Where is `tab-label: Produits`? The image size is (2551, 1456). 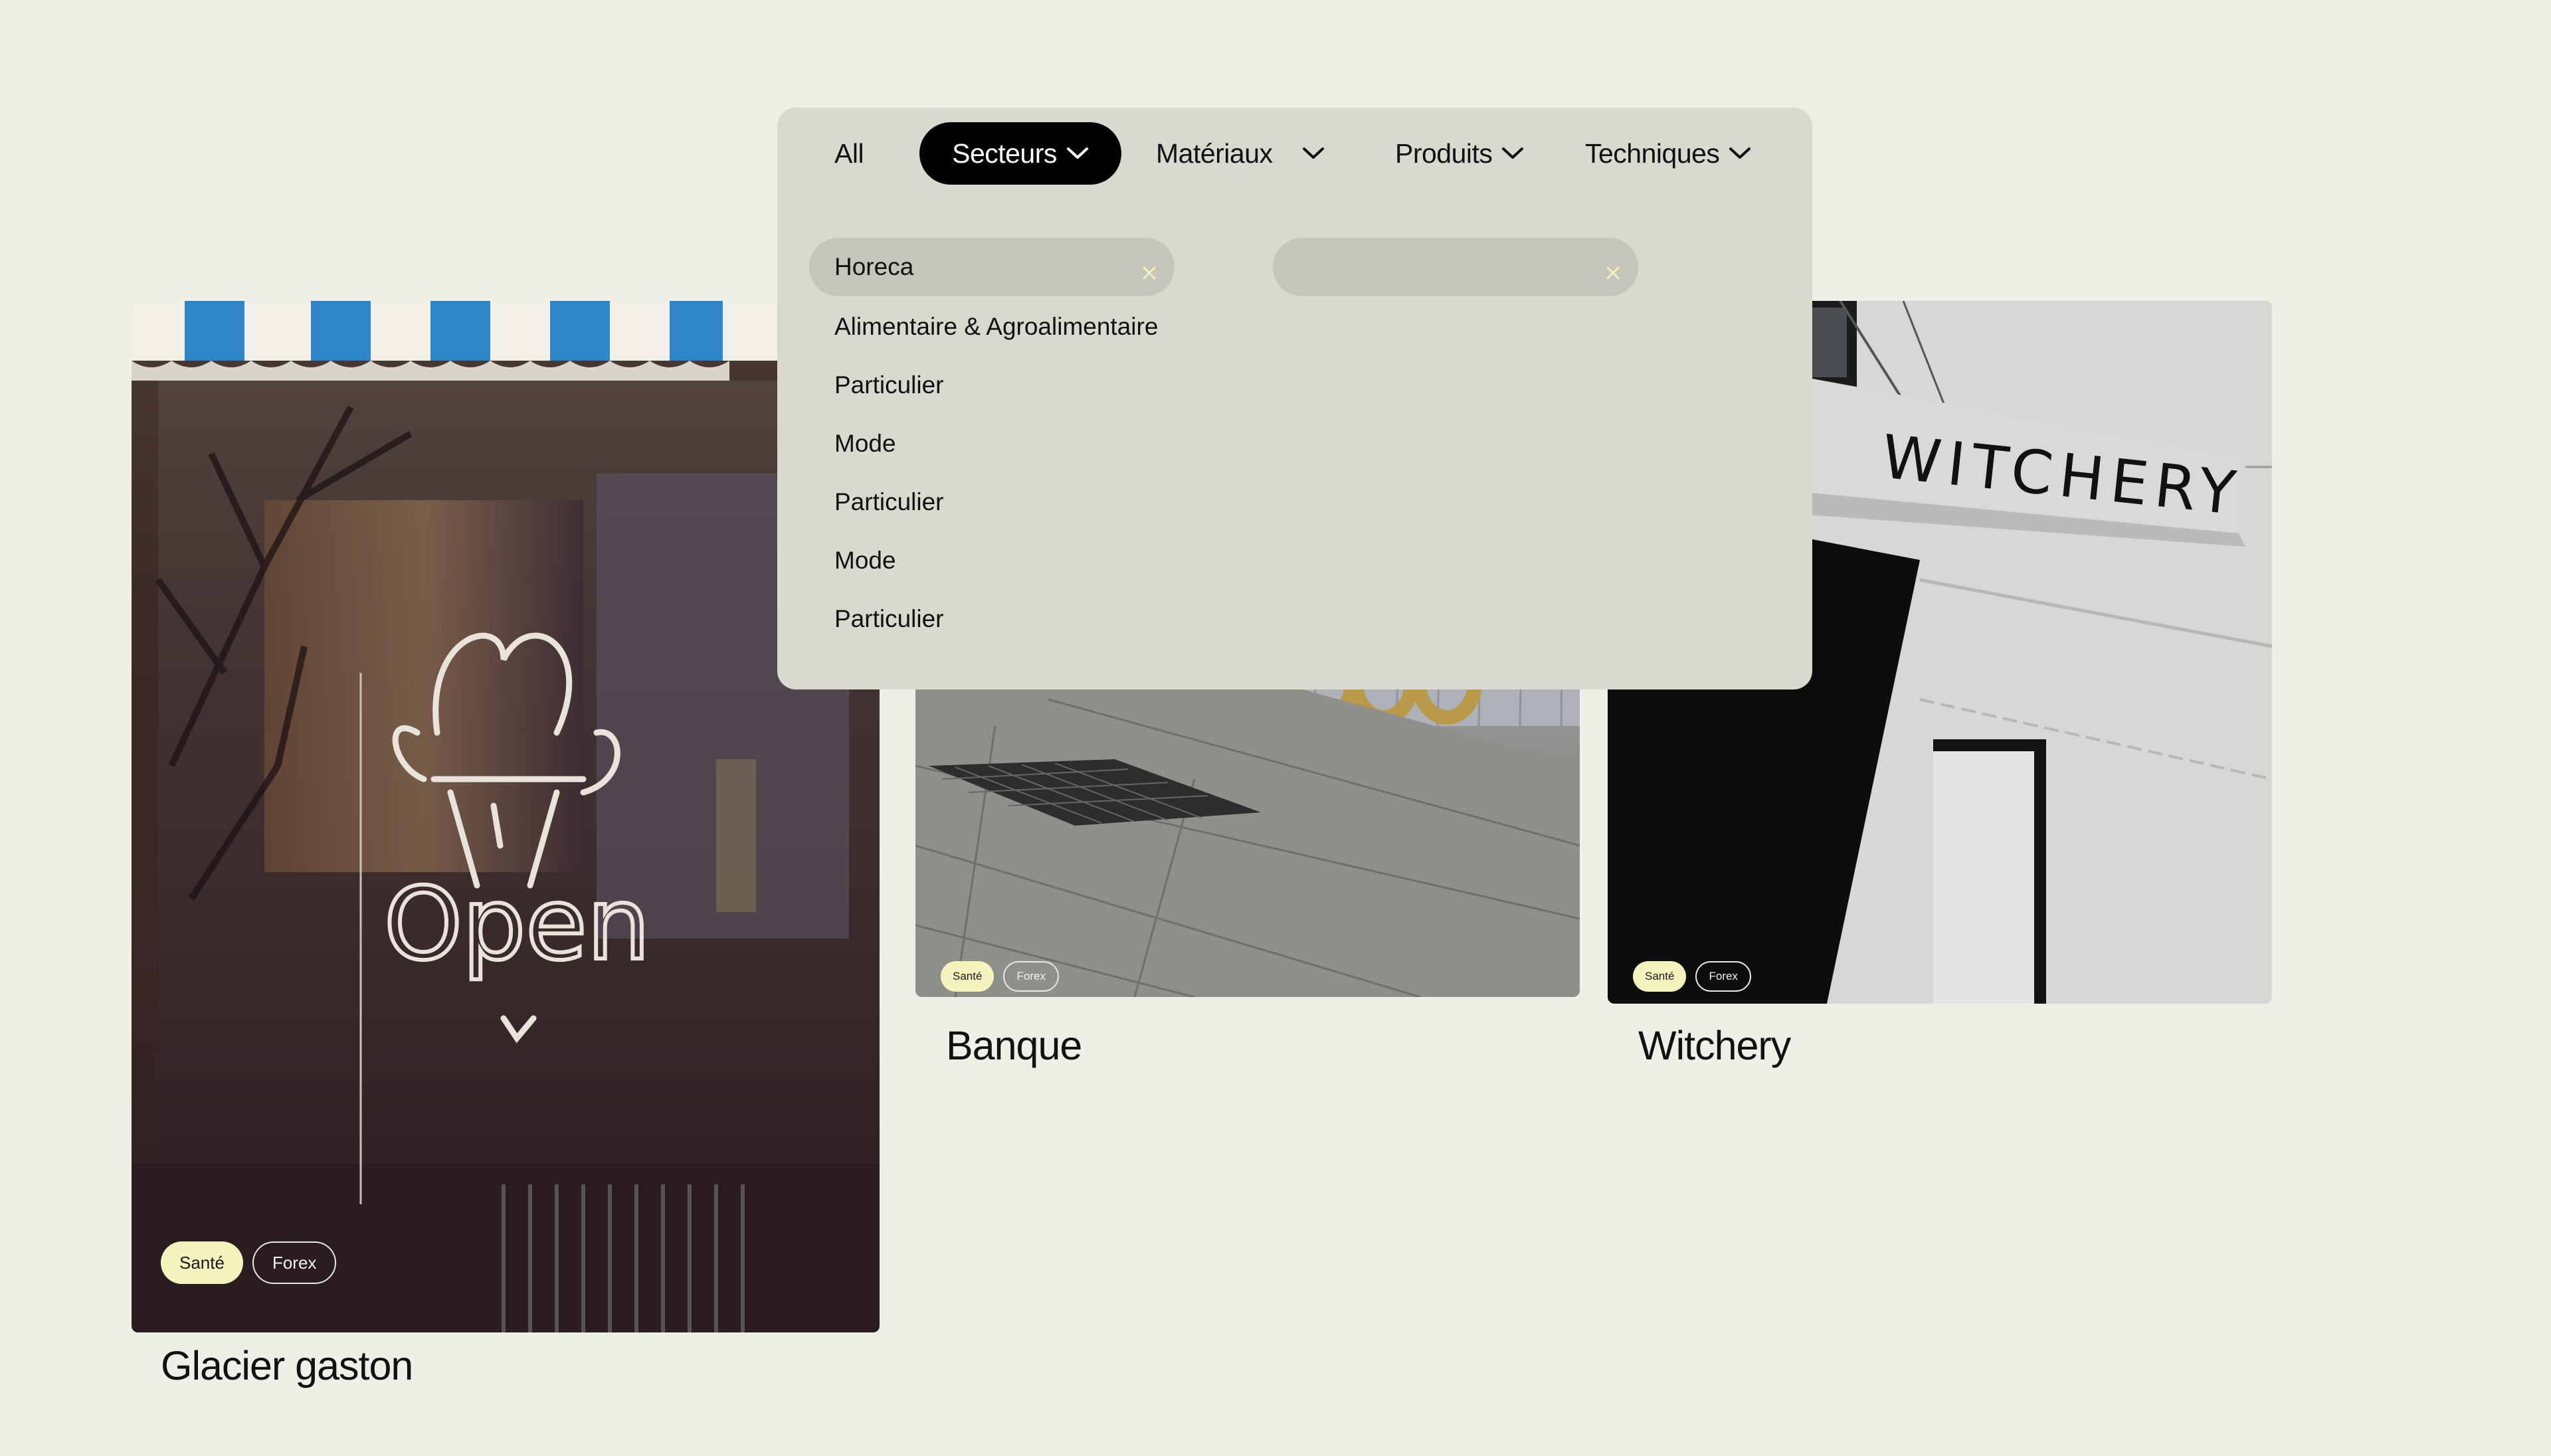 tab-label: Produits is located at coordinates (1444, 153).